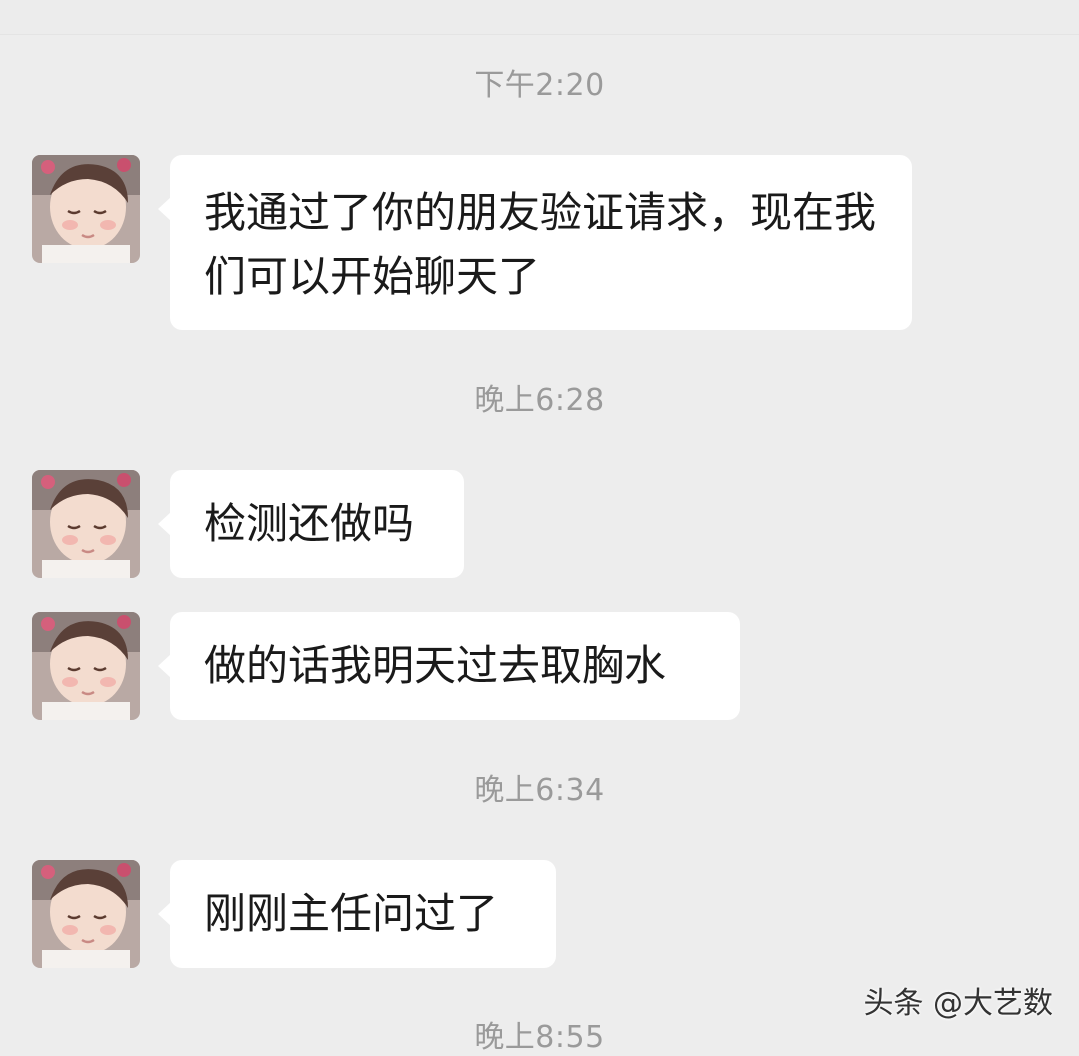 This screenshot has width=1079, height=1056. What do you see at coordinates (539, 85) in the screenshot?
I see `timestamp: 下午2:20` at bounding box center [539, 85].